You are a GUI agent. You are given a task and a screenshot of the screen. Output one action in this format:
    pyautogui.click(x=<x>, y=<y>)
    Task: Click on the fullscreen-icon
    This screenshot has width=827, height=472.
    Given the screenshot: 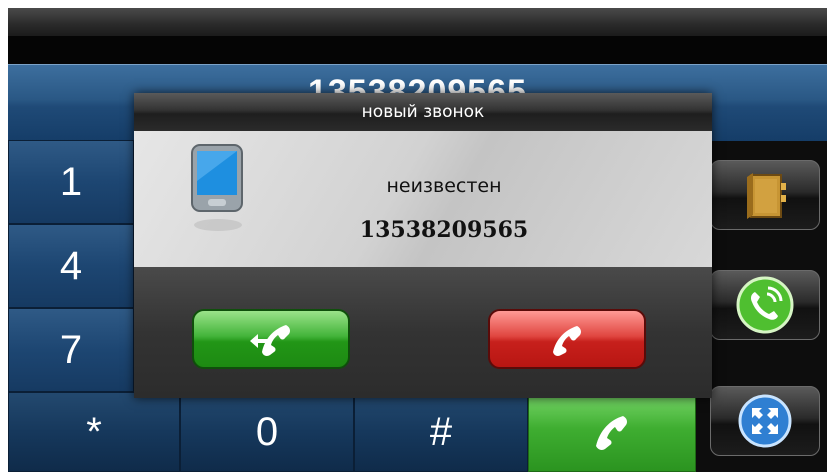 What is the action you would take?
    pyautogui.click(x=765, y=421)
    